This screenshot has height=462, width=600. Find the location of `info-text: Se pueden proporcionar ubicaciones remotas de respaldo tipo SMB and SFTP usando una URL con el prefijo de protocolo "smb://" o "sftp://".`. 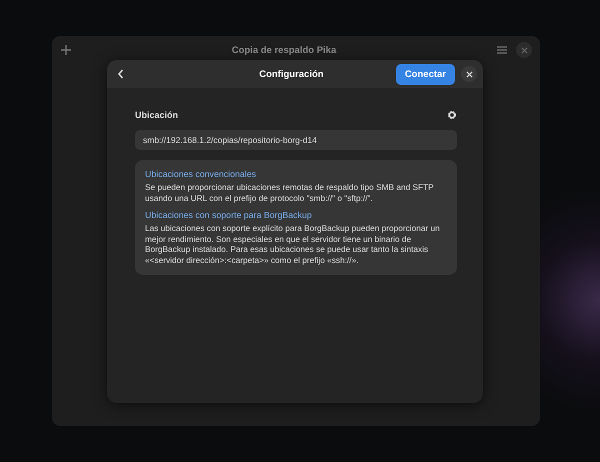

info-text: Se pueden proporcionar ubicaciones remotas de respaldo tipo SMB and SFTP usando una URL con el prefijo de protocolo "smb://" o "sftp://". is located at coordinates (290, 192).